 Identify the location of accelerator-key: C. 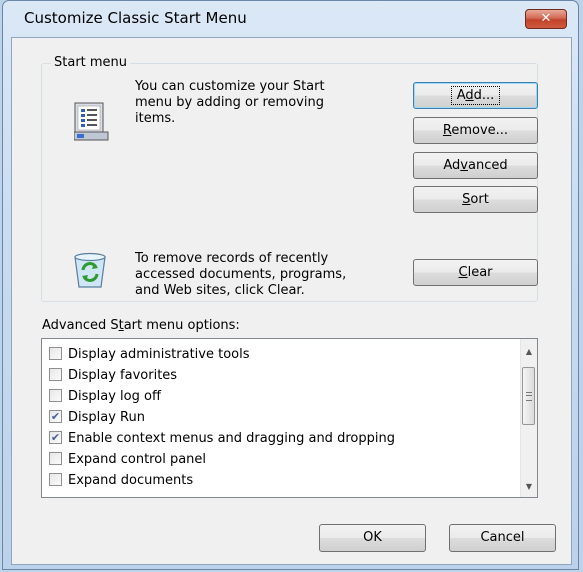
(463, 272).